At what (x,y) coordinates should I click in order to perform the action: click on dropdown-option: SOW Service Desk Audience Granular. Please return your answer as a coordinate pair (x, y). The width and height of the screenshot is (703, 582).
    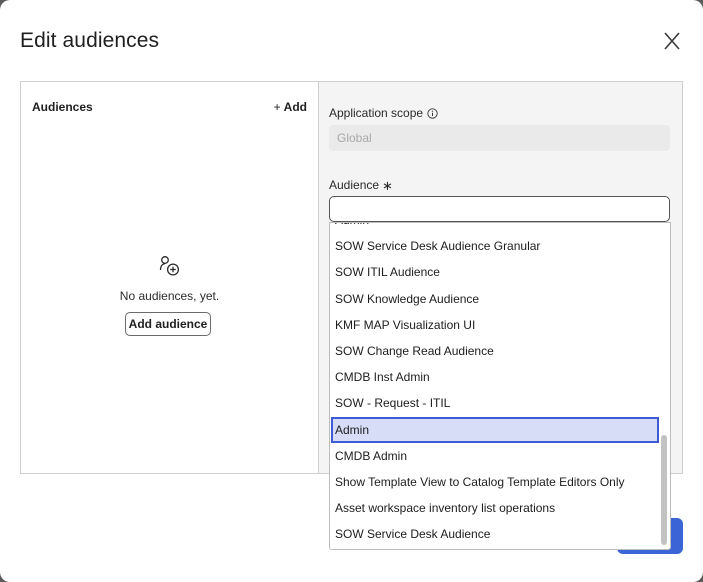
    Looking at the image, I should click on (495, 246).